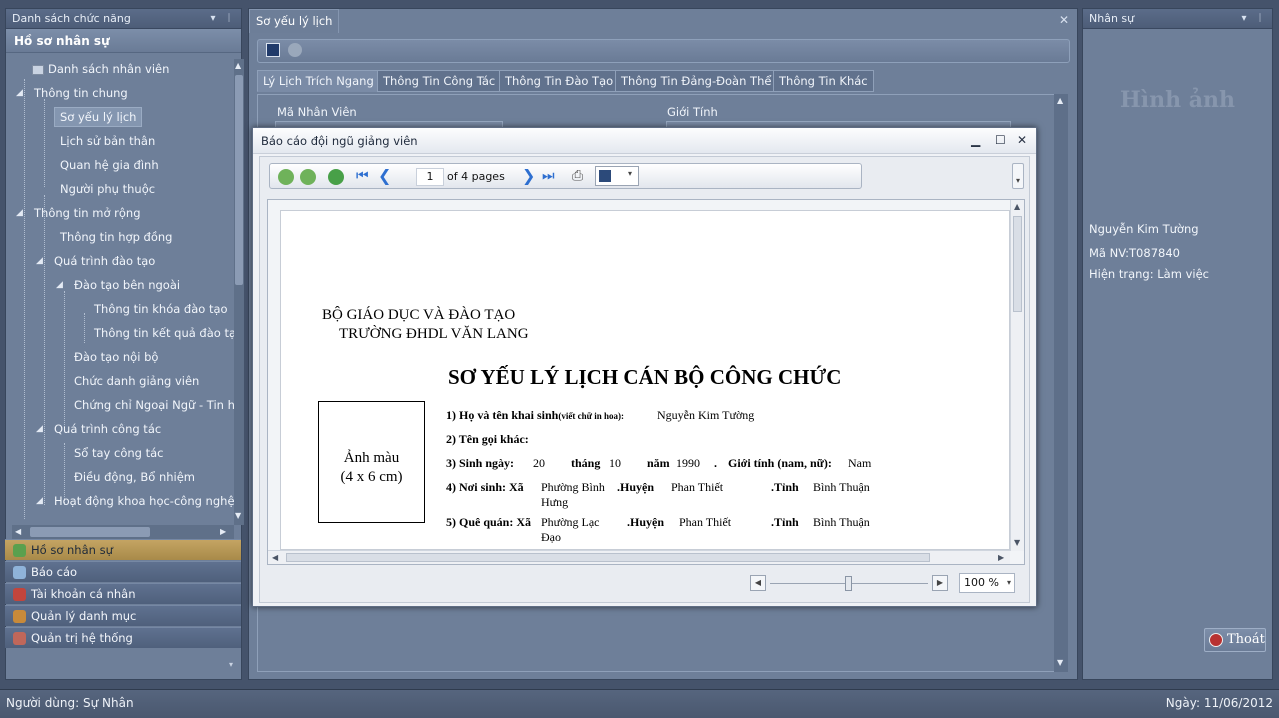 The height and width of the screenshot is (718, 1279). I want to click on employee-name: Nguyễn Kim Tường, so click(1144, 229).